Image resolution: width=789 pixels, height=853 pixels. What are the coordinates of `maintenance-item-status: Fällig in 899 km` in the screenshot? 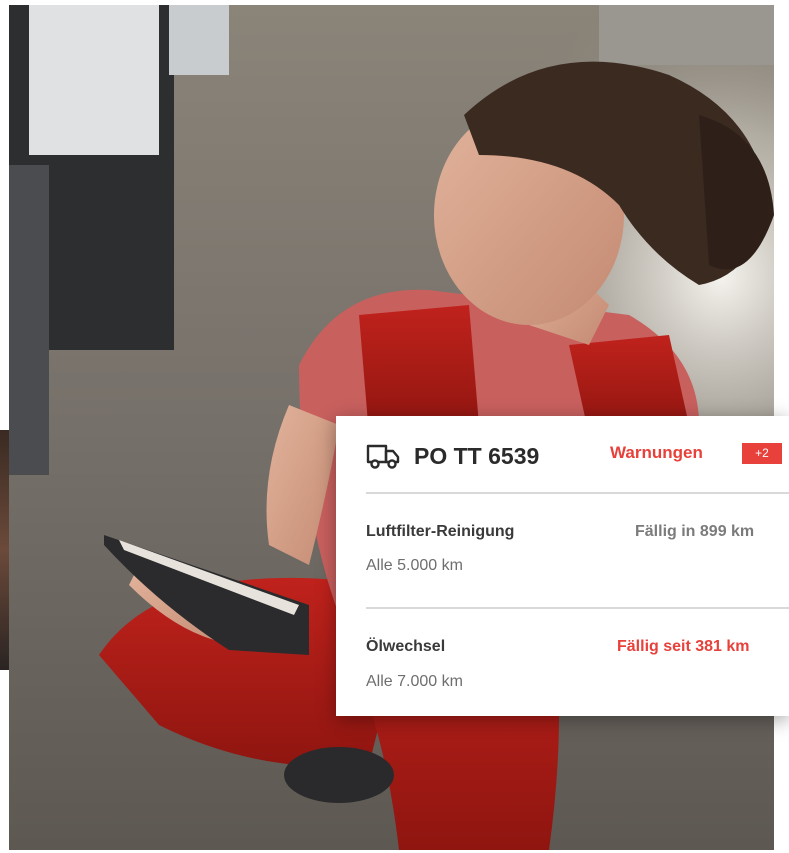 It's located at (695, 531).